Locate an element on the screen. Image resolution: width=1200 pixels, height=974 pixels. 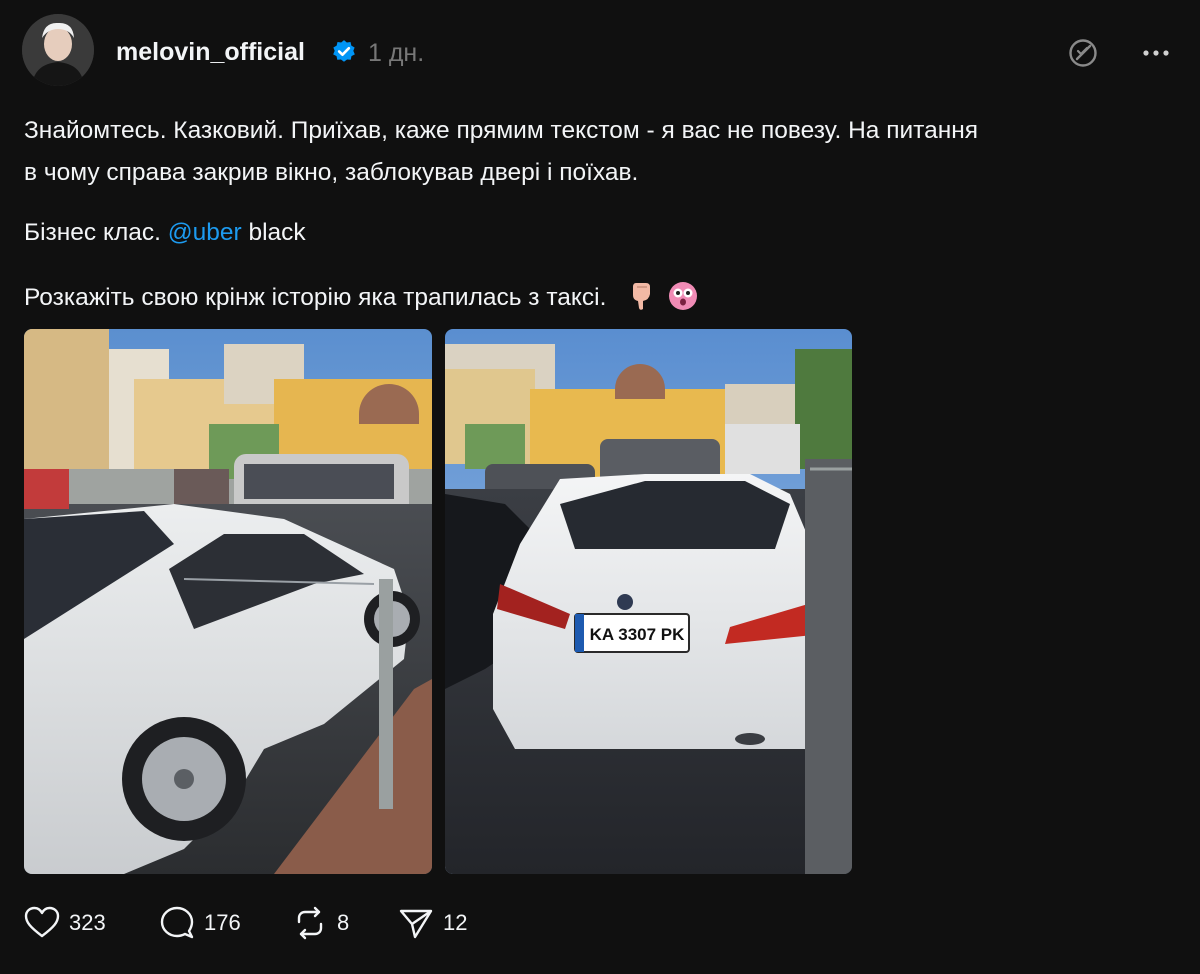
pointing-down-emoji-icon is located at coordinates (642, 296).